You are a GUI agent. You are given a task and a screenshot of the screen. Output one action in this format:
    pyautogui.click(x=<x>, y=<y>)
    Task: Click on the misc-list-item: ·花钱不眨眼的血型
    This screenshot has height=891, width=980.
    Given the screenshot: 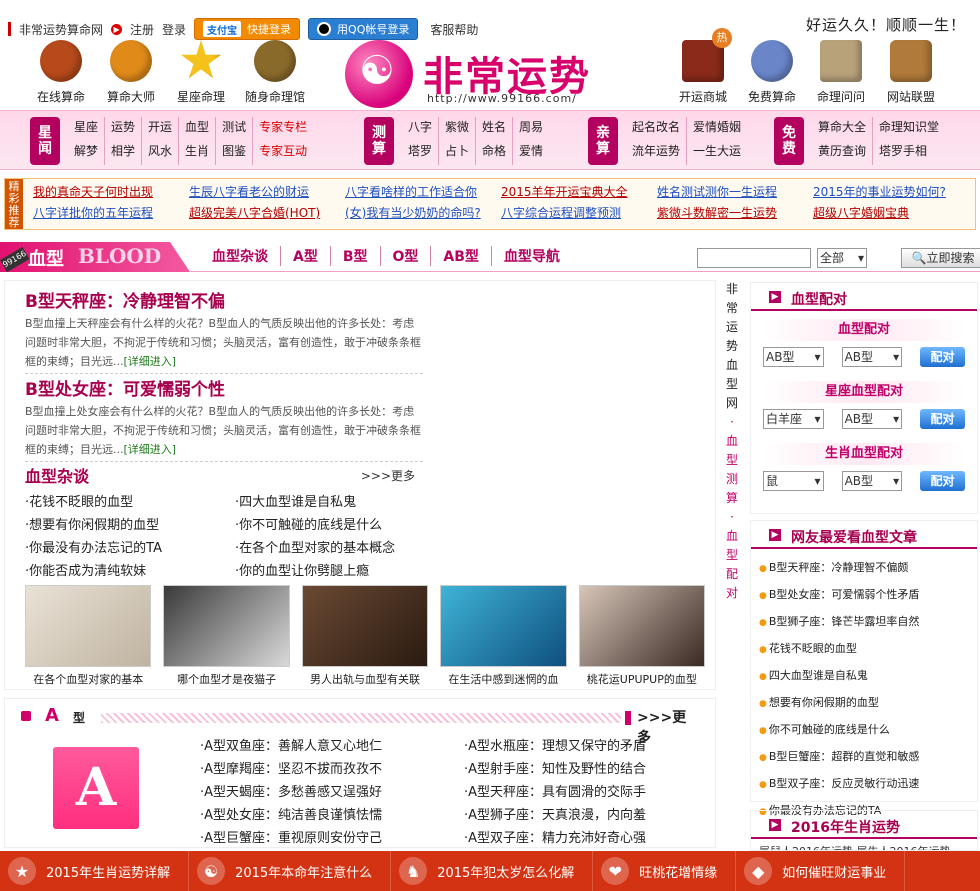 What is the action you would take?
    pyautogui.click(x=130, y=500)
    